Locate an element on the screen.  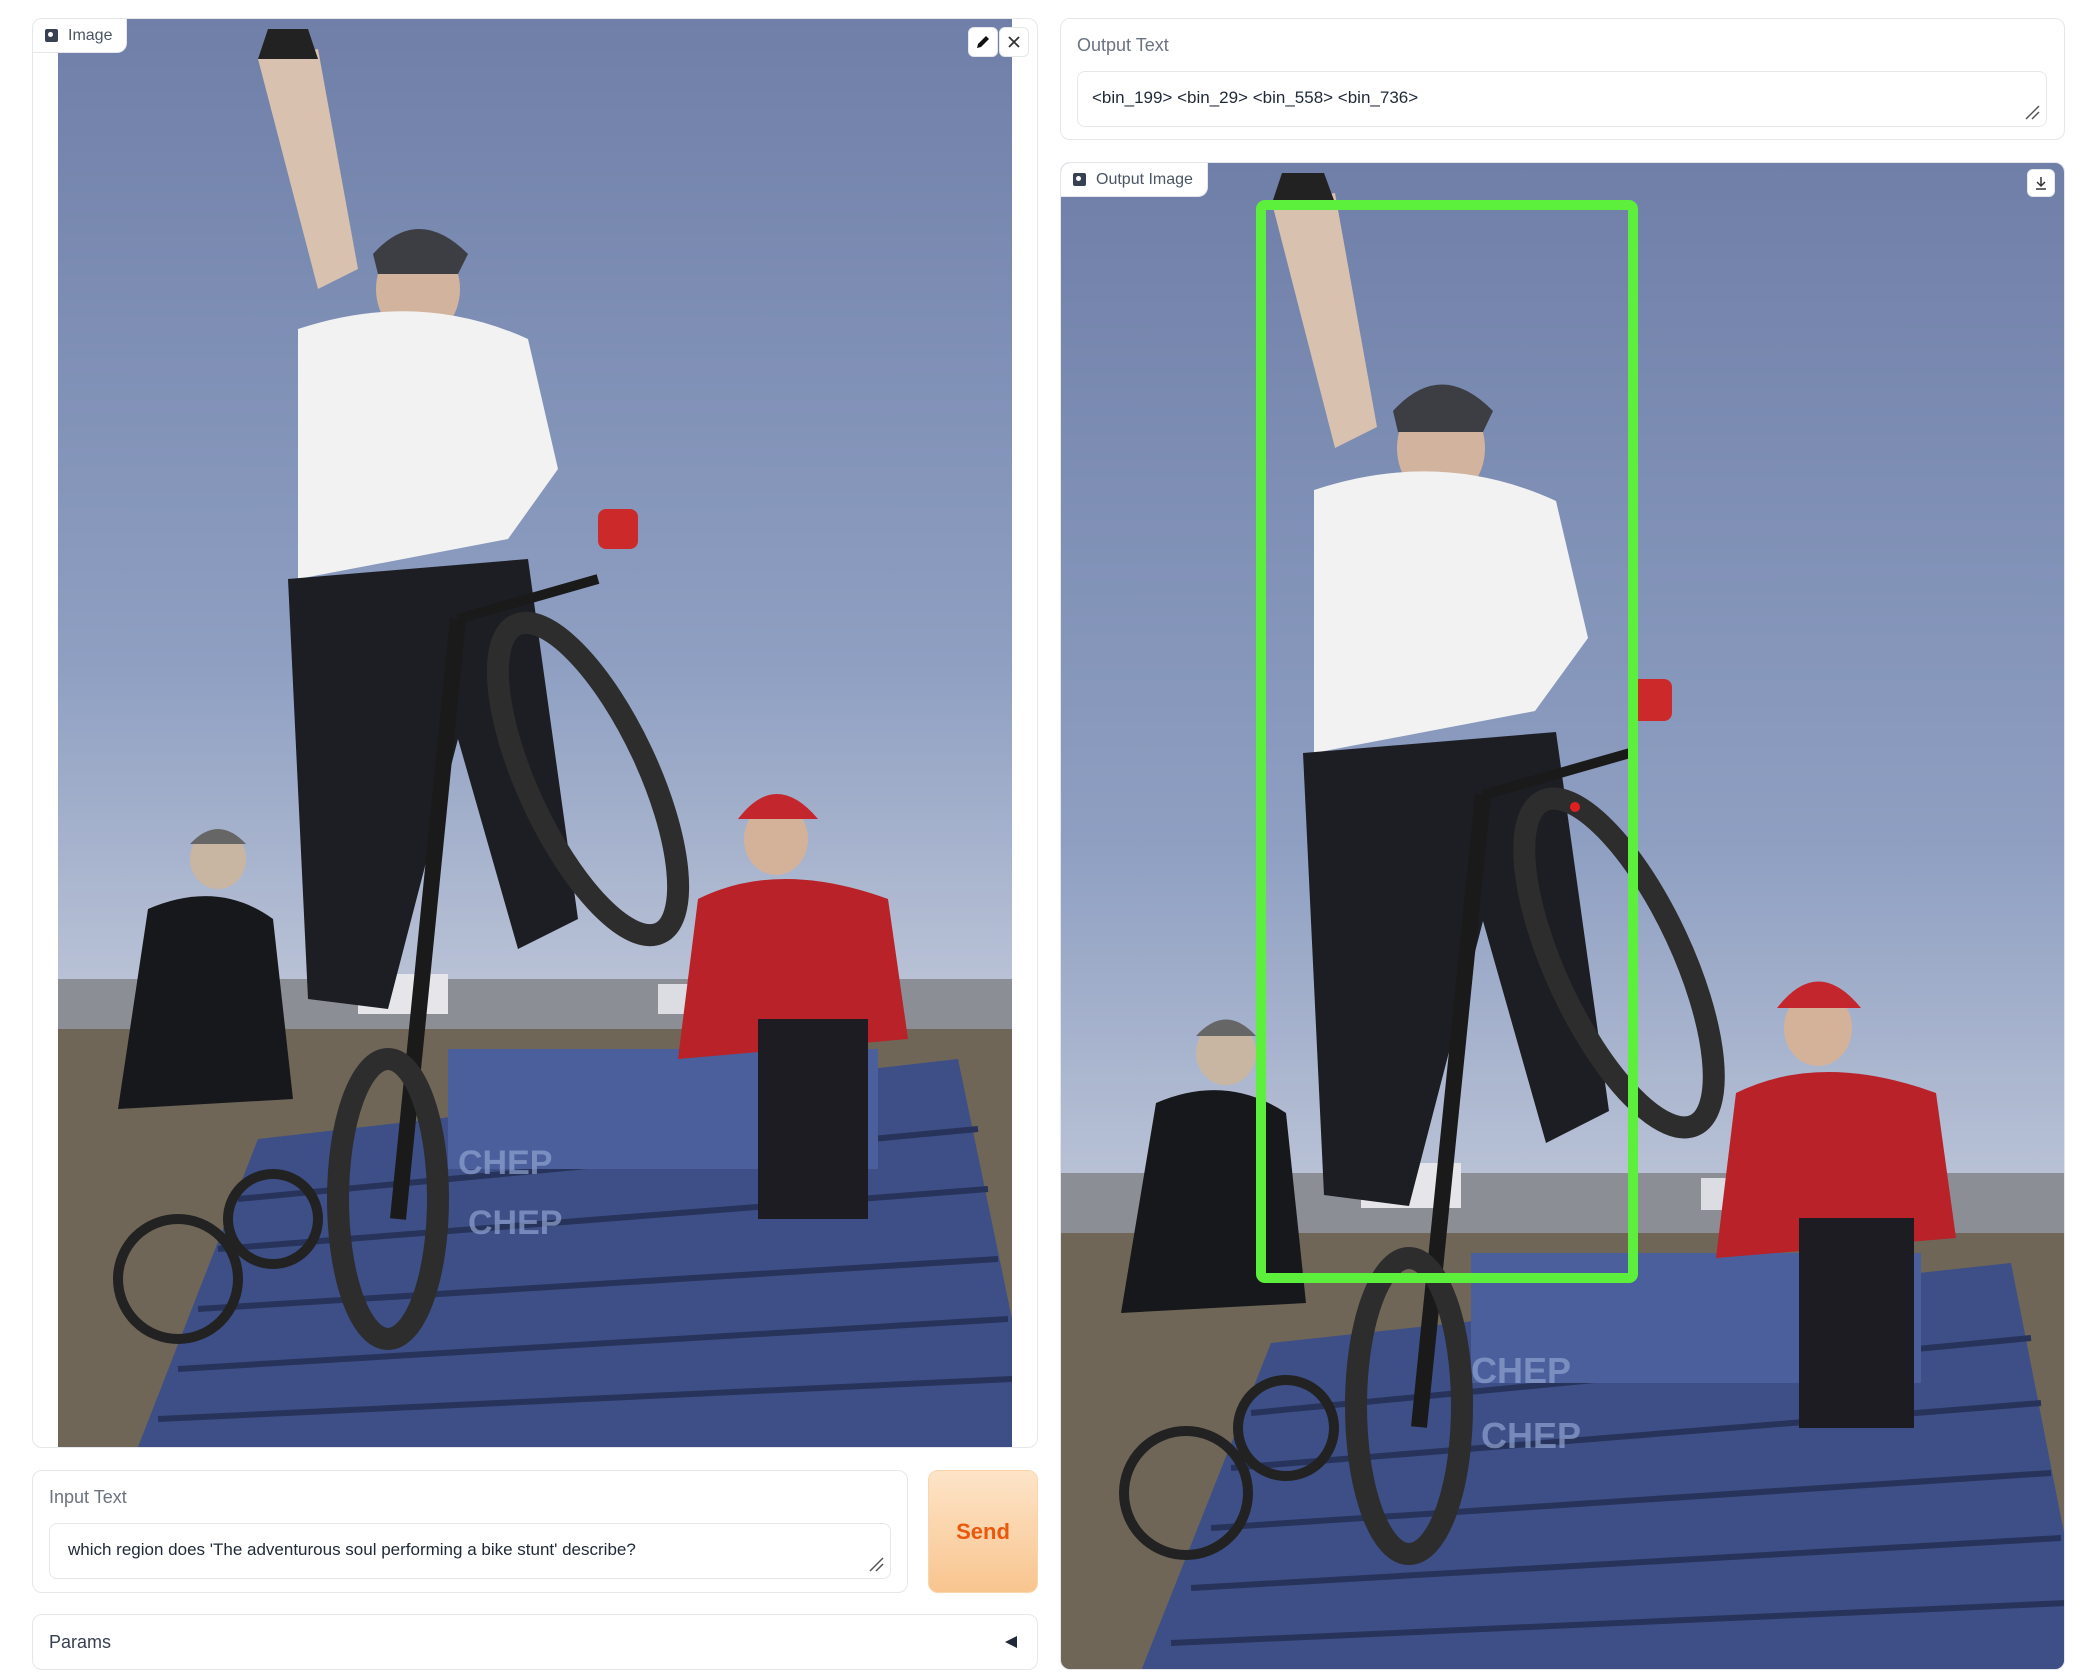
output-image-tag: Output Image is located at coordinates (1134, 180).